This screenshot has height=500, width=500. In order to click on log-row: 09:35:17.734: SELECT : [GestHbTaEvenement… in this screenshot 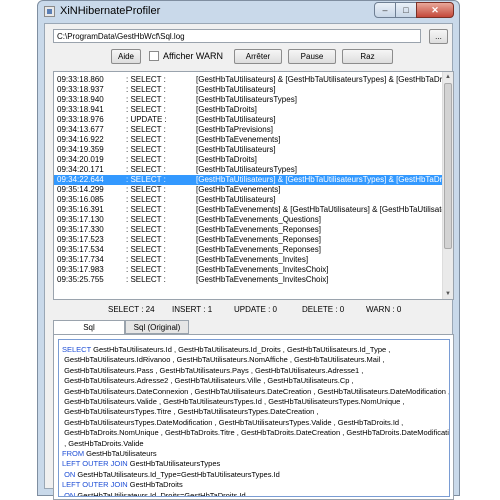, I will do `click(248, 260)`.